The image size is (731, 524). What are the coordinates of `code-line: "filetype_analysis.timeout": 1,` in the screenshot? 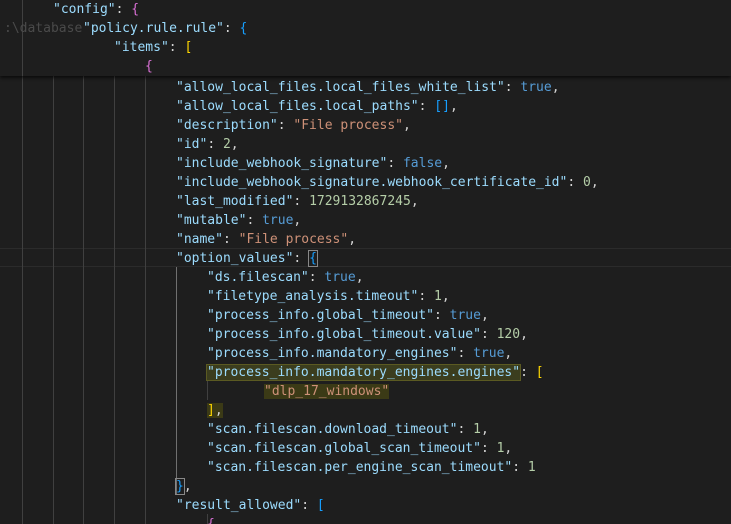 It's located at (328, 296).